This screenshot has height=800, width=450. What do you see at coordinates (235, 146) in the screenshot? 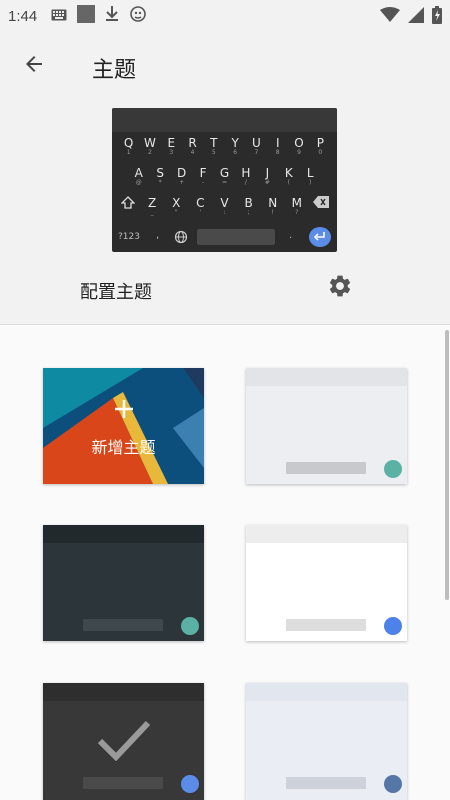
I see `key: Y6` at bounding box center [235, 146].